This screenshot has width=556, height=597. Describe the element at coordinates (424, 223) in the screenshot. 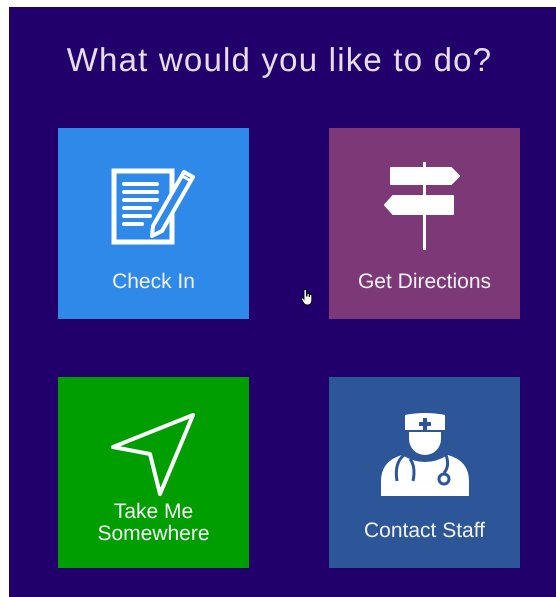

I see `menu-tile: Get Directions` at that location.